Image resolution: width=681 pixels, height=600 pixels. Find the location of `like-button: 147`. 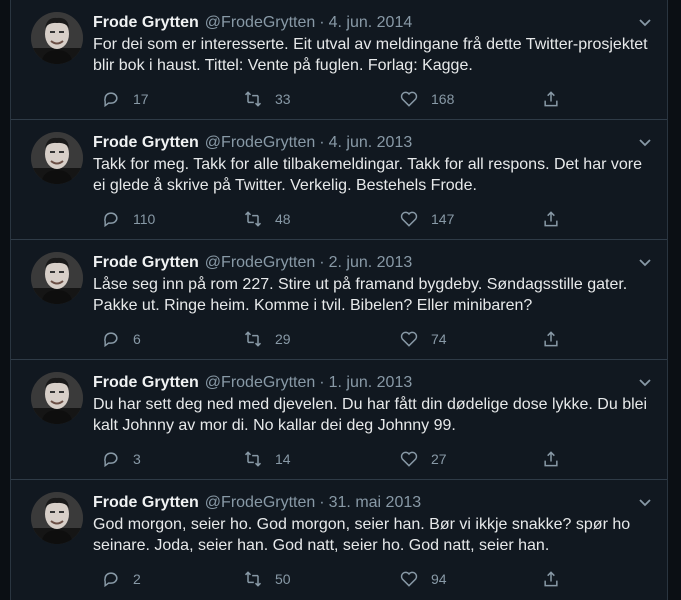

like-button: 147 is located at coordinates (426, 219).